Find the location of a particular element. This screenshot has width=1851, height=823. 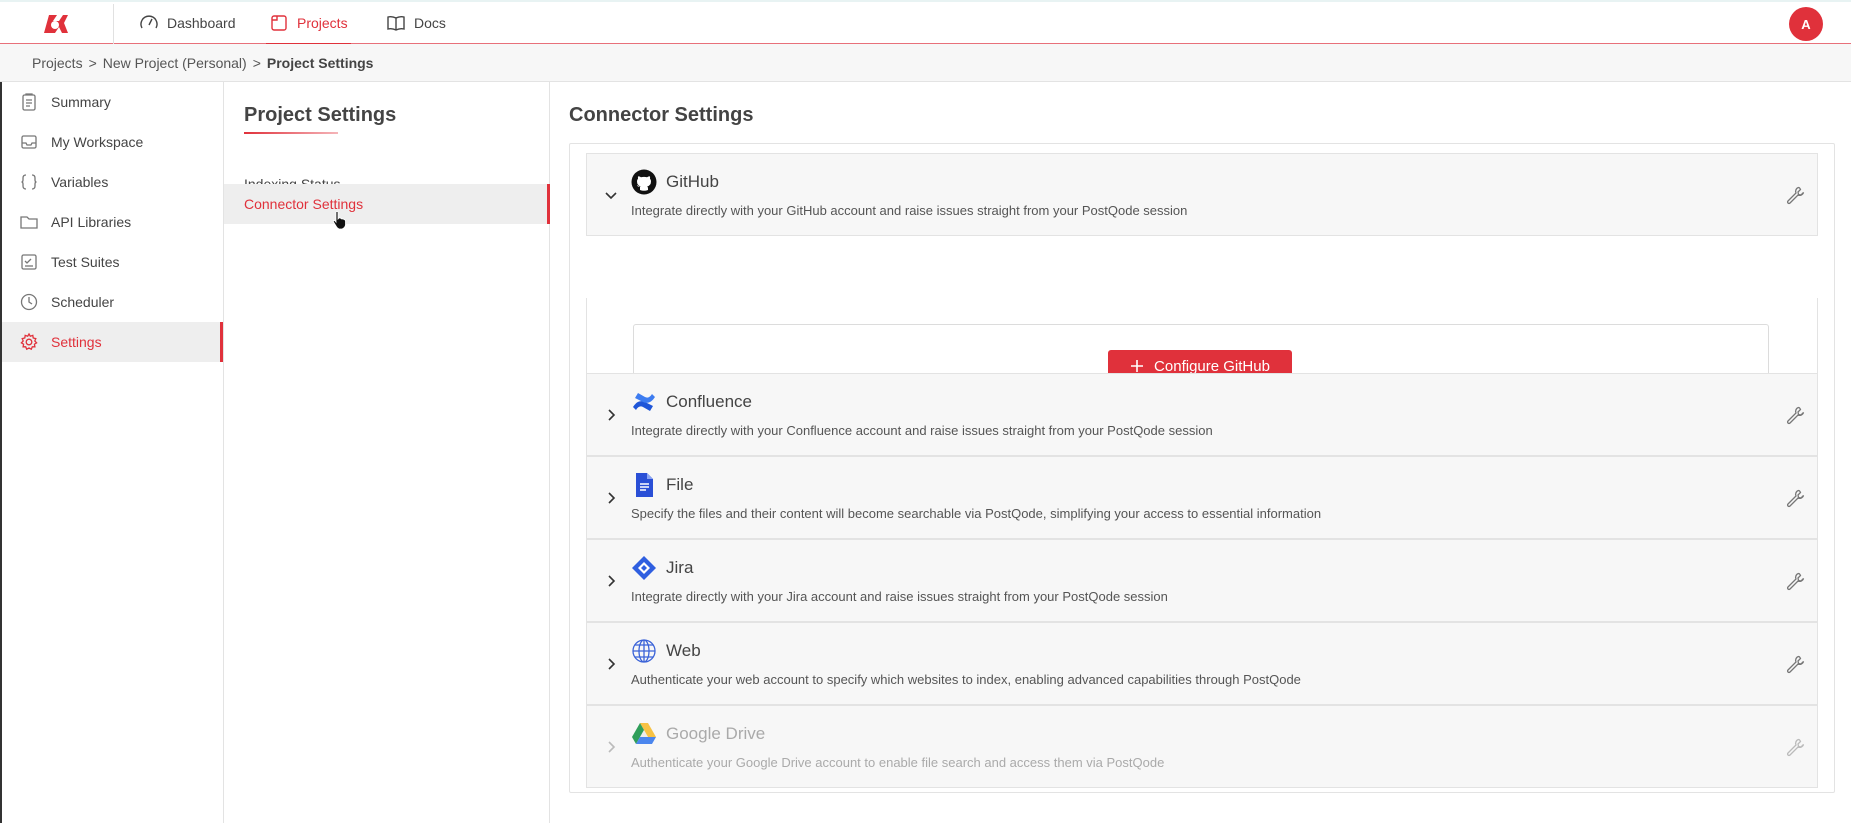

breadcrumb-current: Project Settings is located at coordinates (320, 62).